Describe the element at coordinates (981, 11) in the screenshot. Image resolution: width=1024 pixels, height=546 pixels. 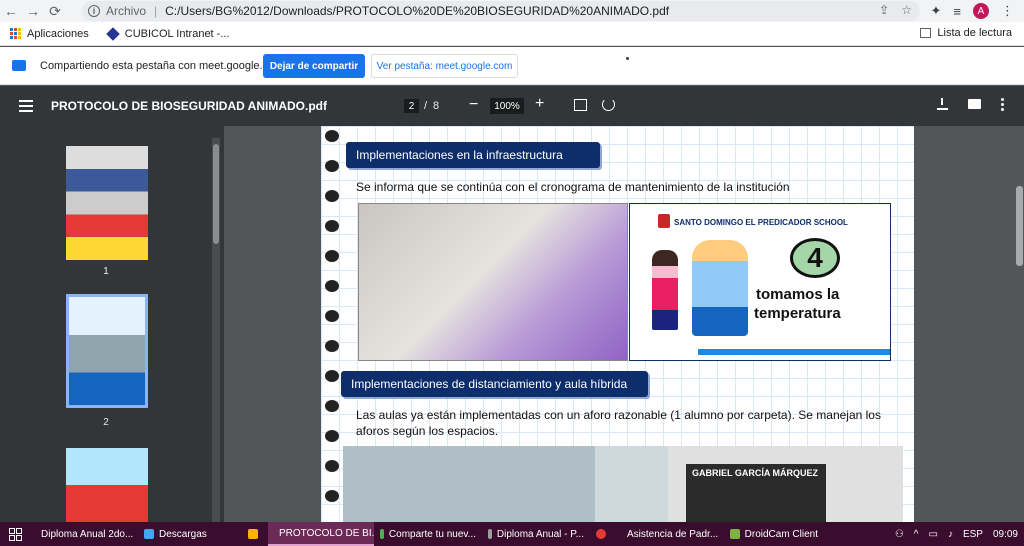
I see `profile-avatar: A` at that location.